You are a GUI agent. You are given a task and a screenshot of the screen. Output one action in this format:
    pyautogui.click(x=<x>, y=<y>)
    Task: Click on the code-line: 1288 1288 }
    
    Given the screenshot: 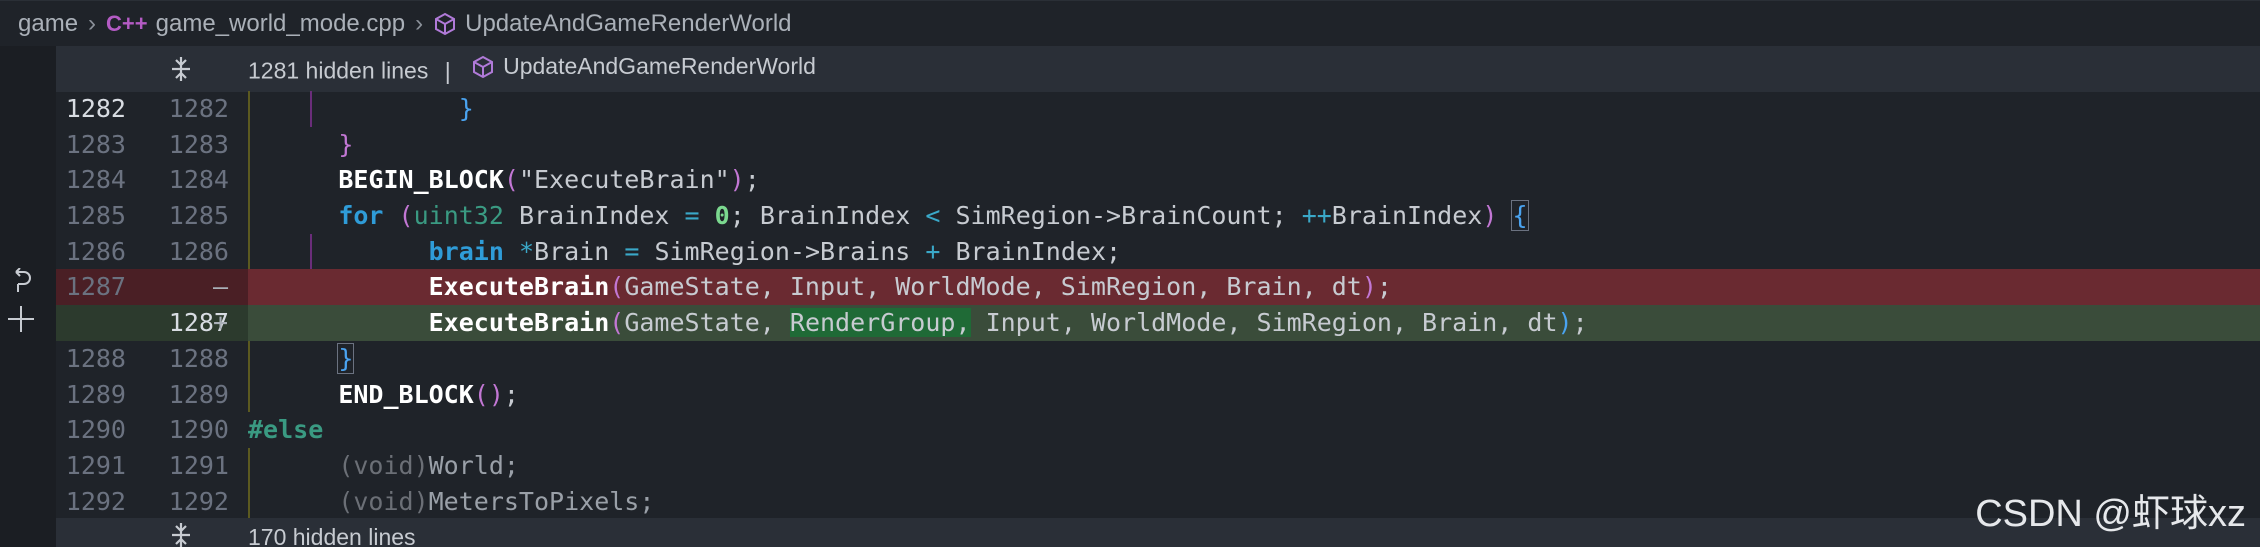 What is the action you would take?
    pyautogui.click(x=1158, y=358)
    